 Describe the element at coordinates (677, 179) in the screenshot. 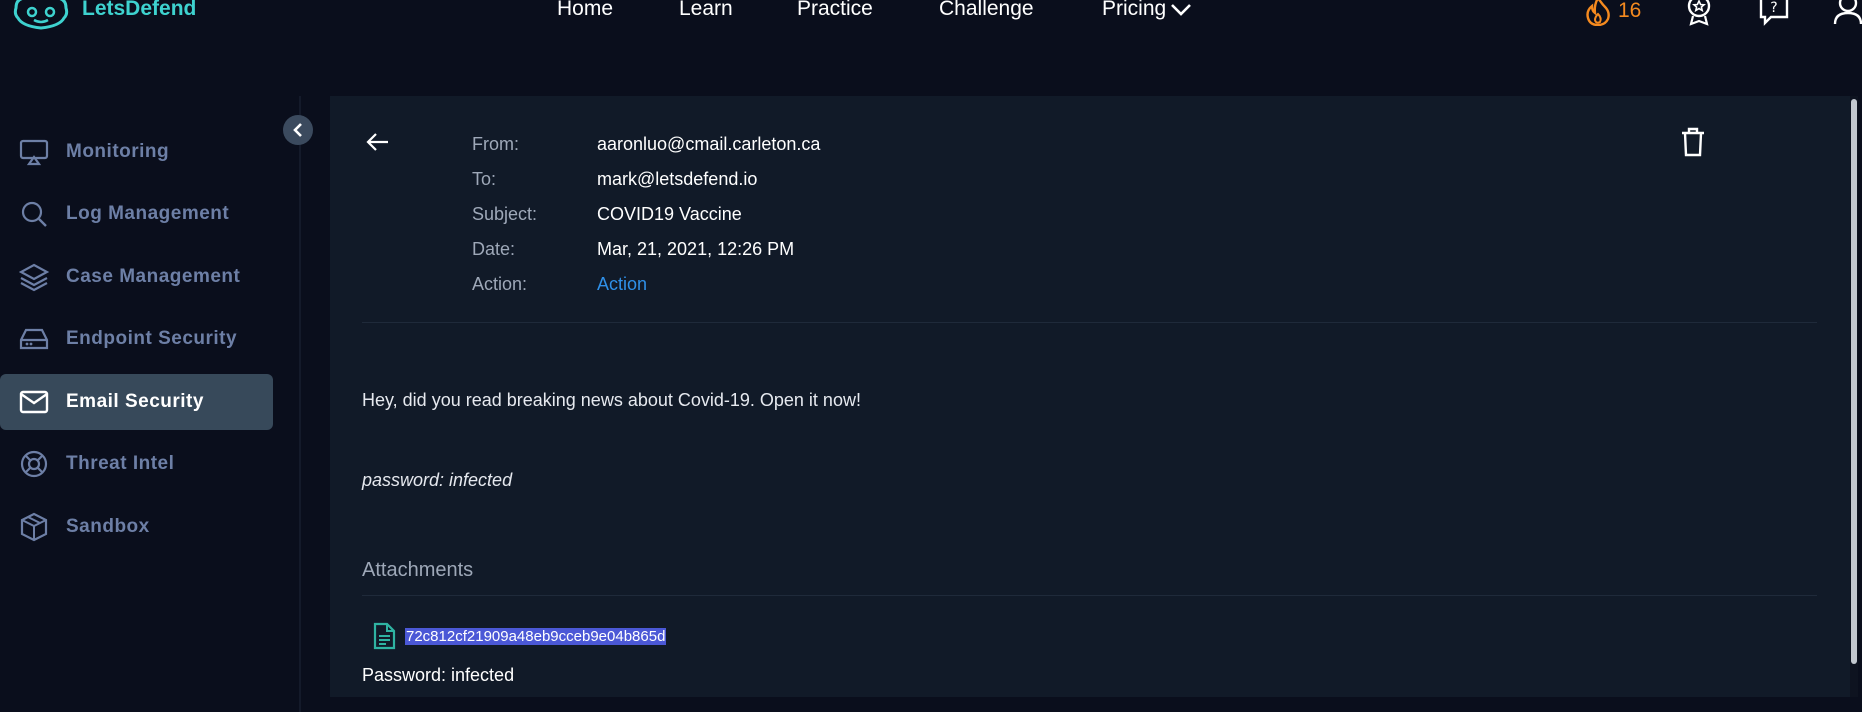

I see `to-value: mark@letsdefend.io` at that location.